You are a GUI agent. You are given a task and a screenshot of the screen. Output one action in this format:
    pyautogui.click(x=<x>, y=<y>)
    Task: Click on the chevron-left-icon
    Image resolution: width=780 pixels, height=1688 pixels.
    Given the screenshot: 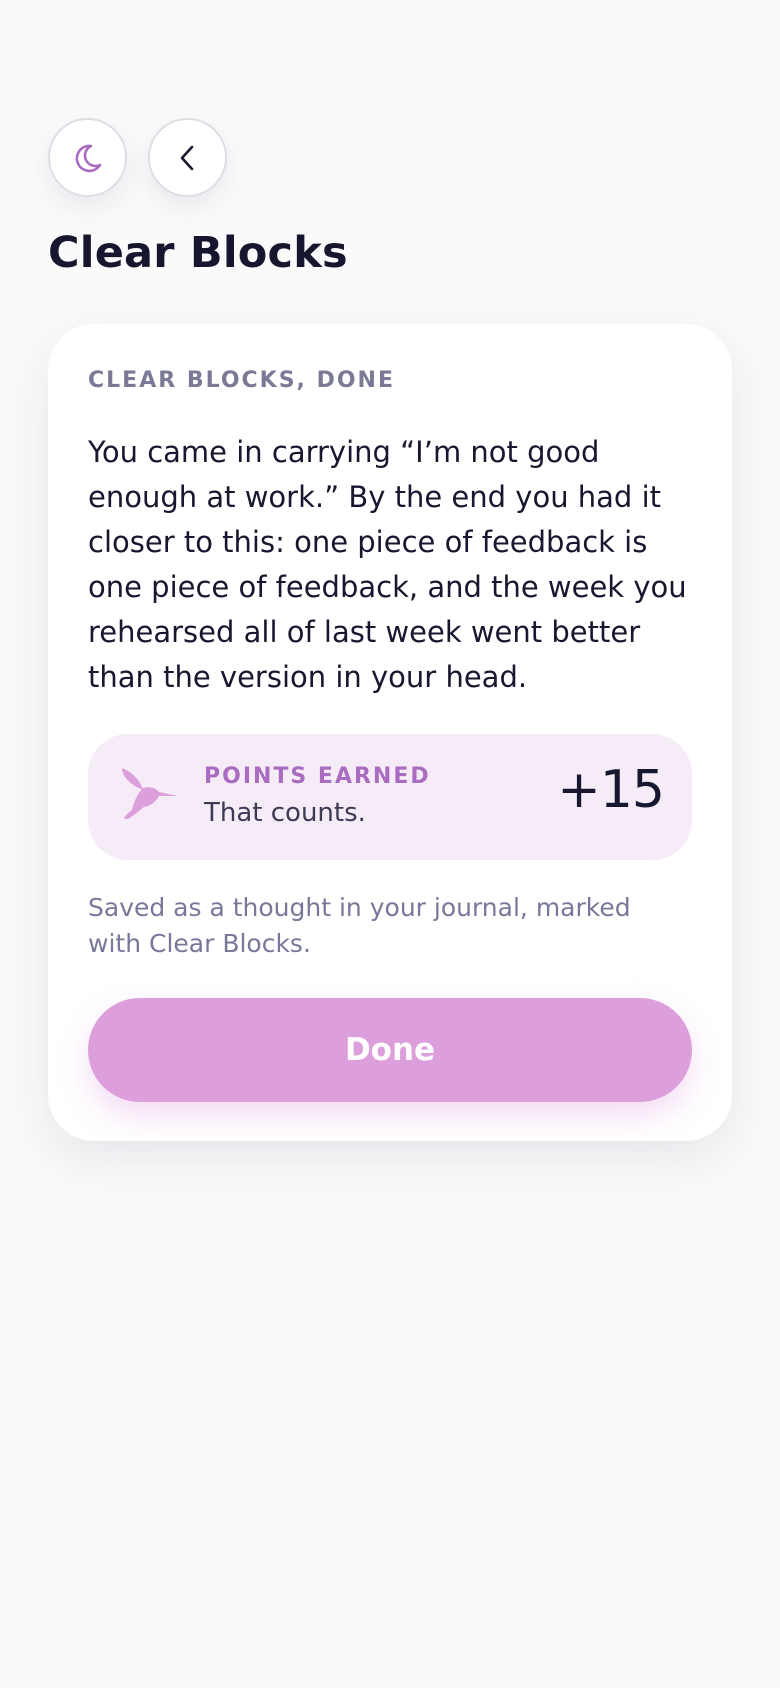 What is the action you would take?
    pyautogui.click(x=186, y=157)
    